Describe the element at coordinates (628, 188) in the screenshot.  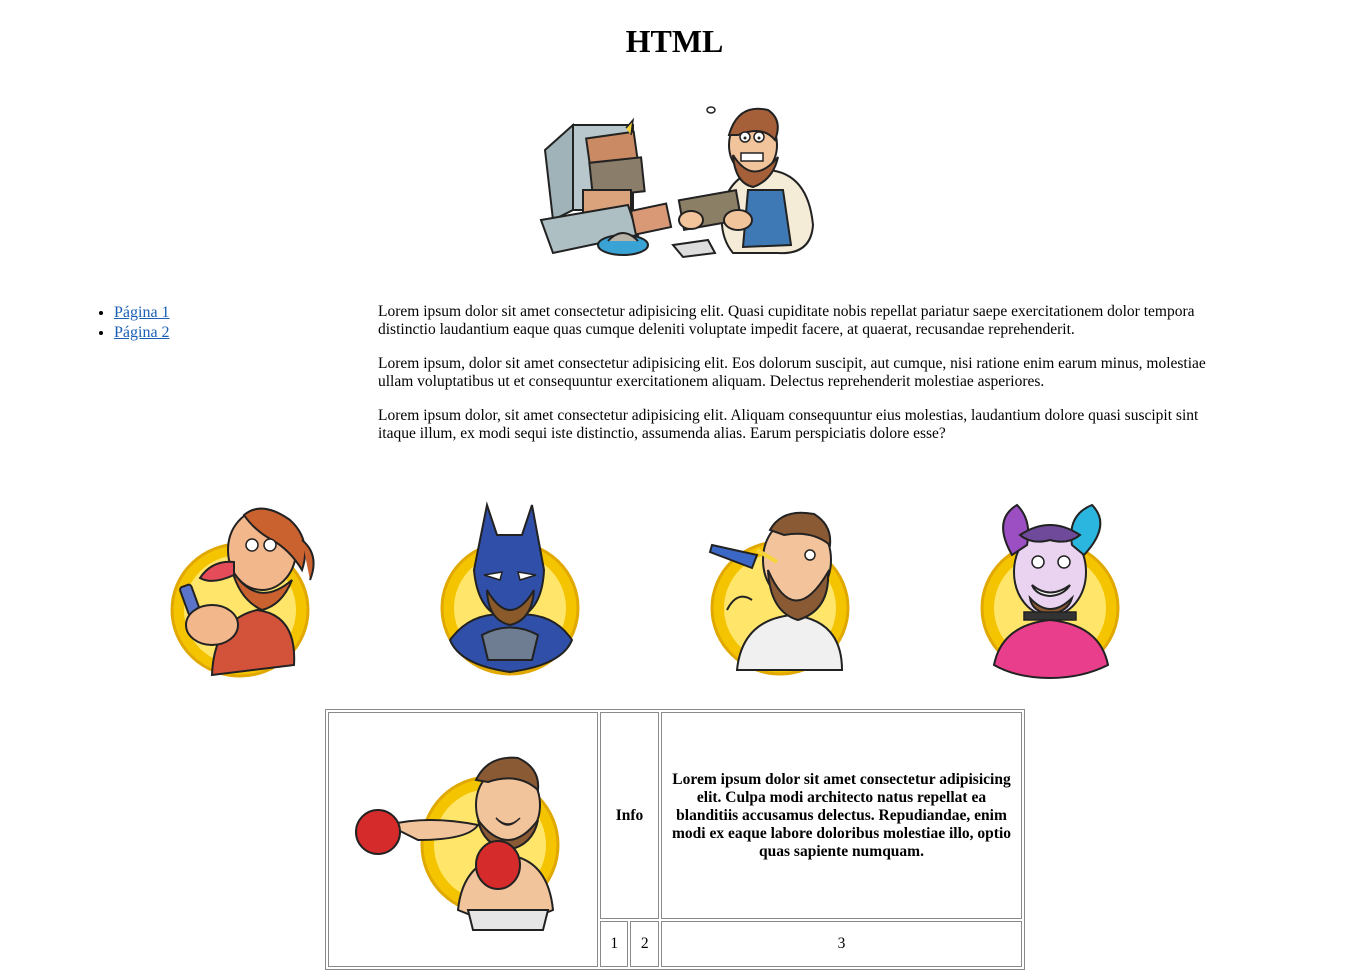
I see `brick-computer` at that location.